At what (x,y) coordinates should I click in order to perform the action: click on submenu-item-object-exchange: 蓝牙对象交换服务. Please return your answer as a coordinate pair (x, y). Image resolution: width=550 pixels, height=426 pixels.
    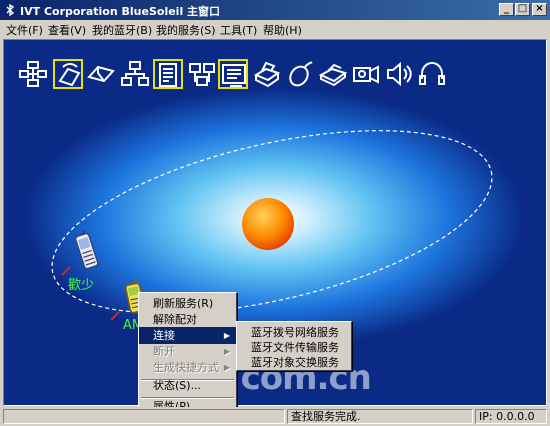
    Looking at the image, I should click on (294, 362).